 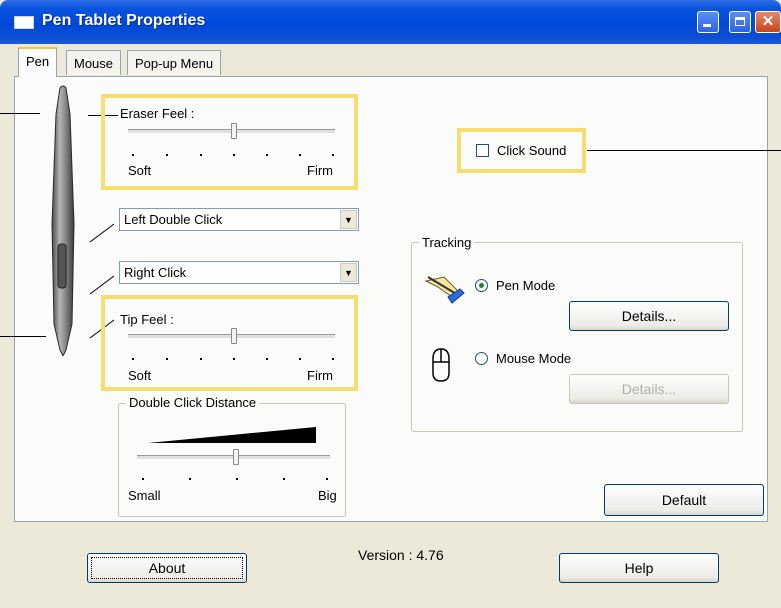 I want to click on tracking-label: Tracking, so click(x=447, y=242).